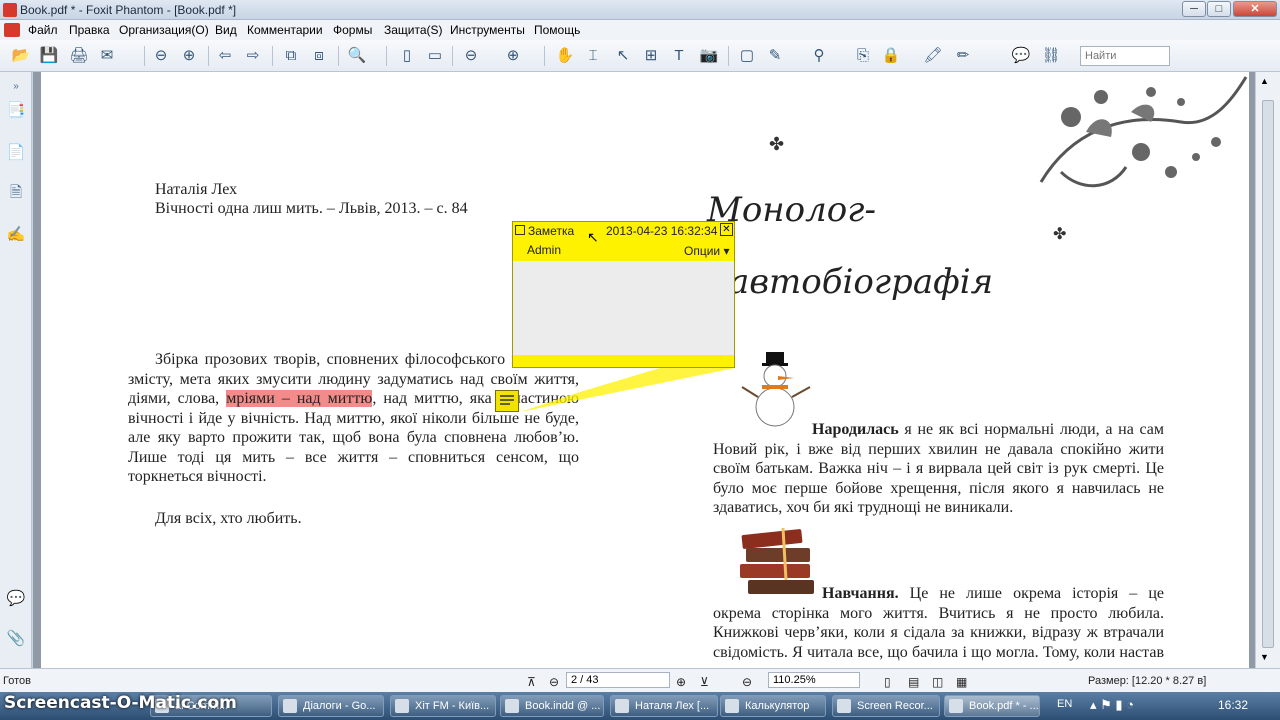  Describe the element at coordinates (623, 308) in the screenshot. I see `note-text-area` at that location.